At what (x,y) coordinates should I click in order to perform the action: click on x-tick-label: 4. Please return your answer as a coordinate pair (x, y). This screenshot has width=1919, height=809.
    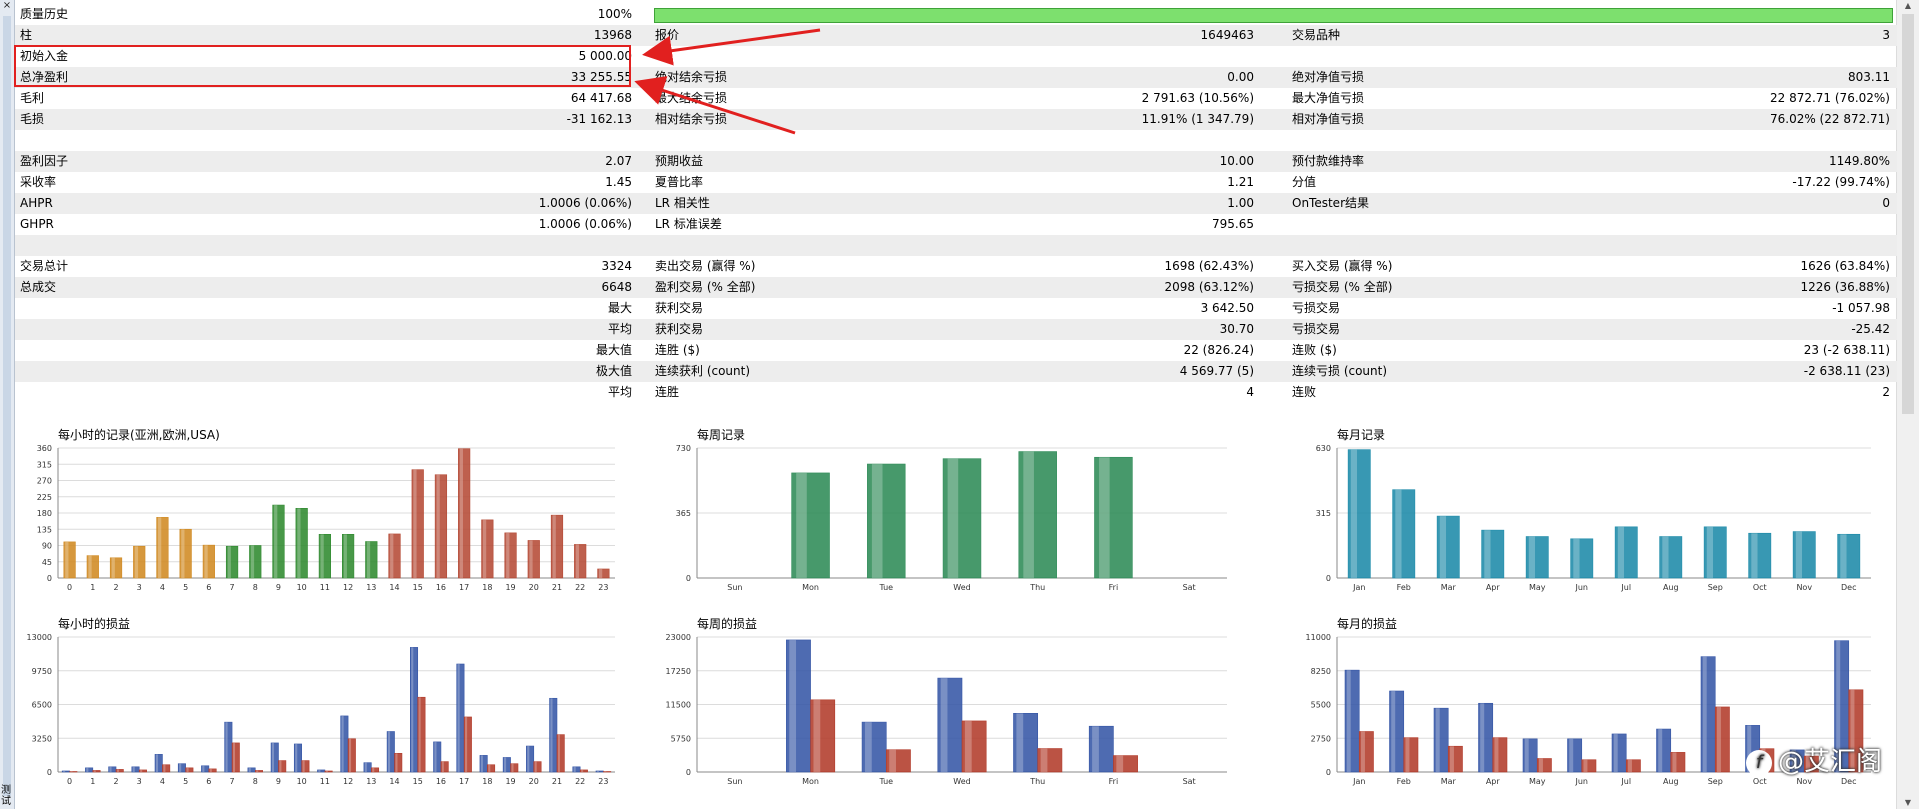
    Looking at the image, I should click on (162, 587).